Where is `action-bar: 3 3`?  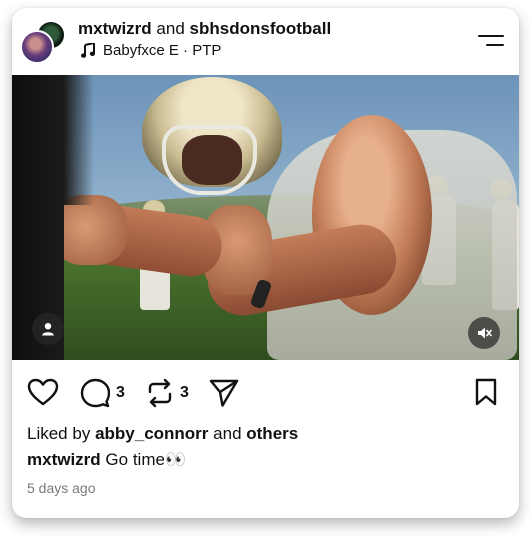 action-bar: 3 3 is located at coordinates (265, 390).